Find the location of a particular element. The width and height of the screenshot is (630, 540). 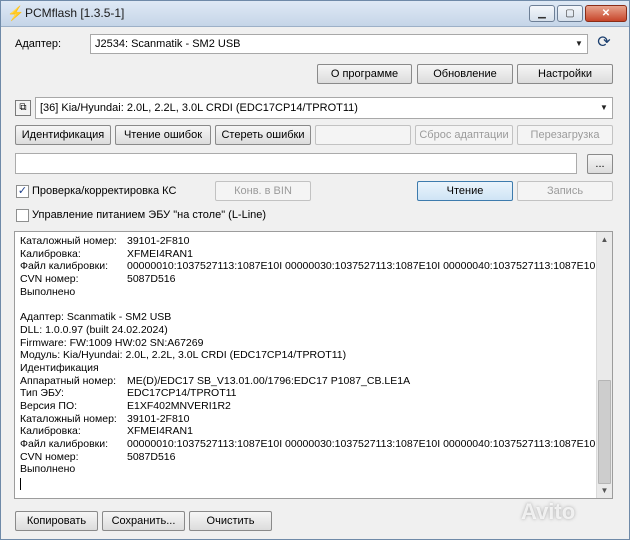

log-line: Тип ЭБУ: EDC17CP14/TPROT11 is located at coordinates (308, 393).